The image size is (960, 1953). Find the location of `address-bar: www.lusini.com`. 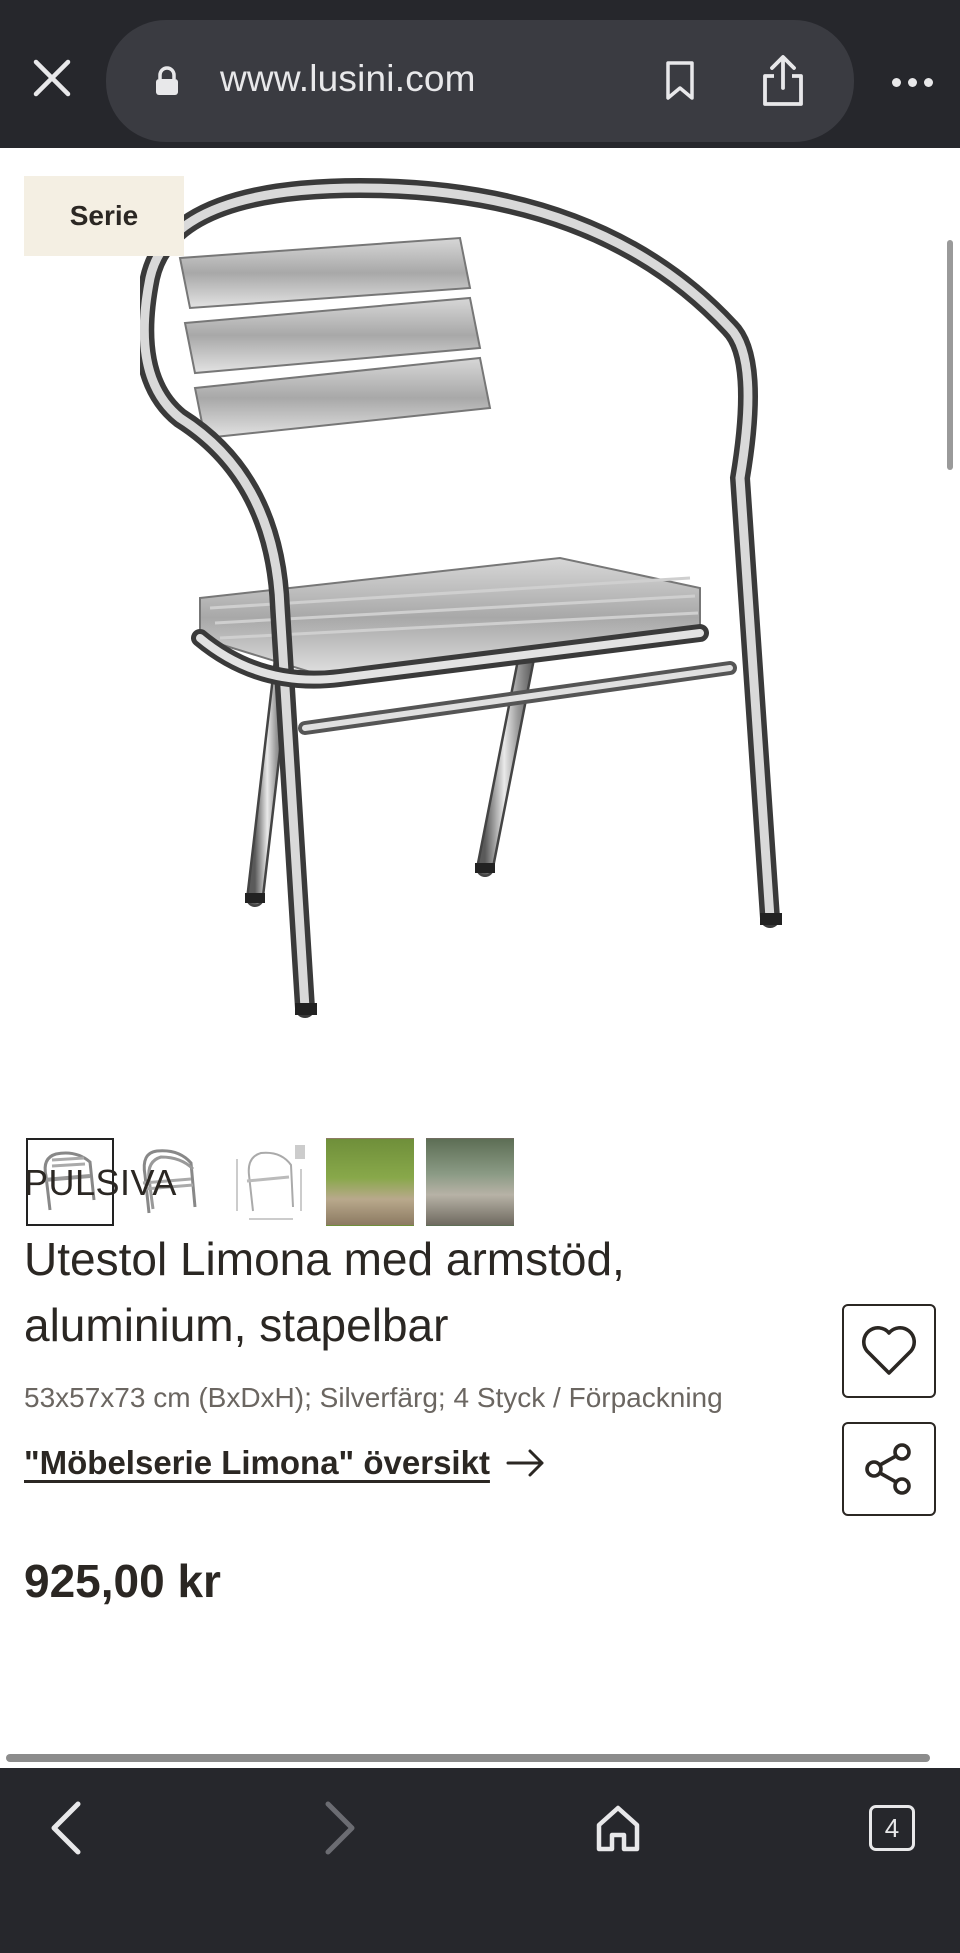

address-bar: www.lusini.com is located at coordinates (480, 81).